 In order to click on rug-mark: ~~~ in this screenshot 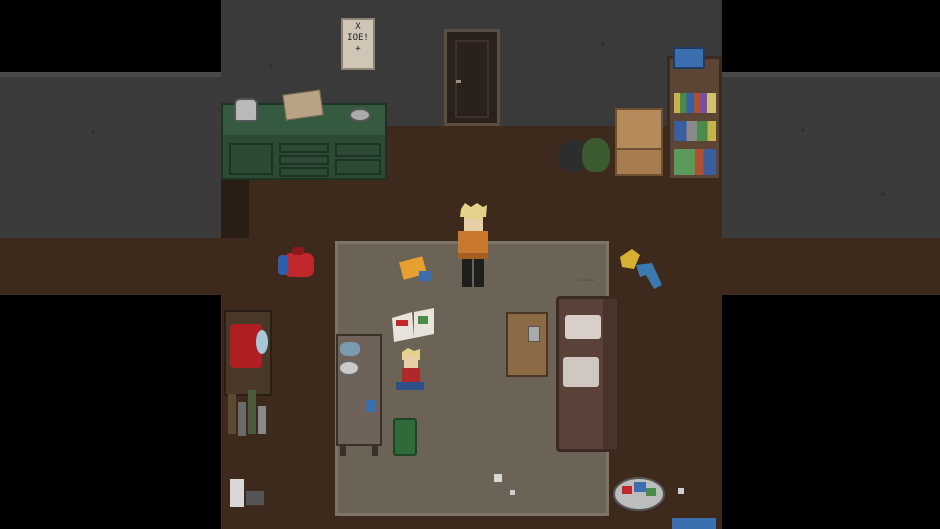, I will do `click(586, 281)`.